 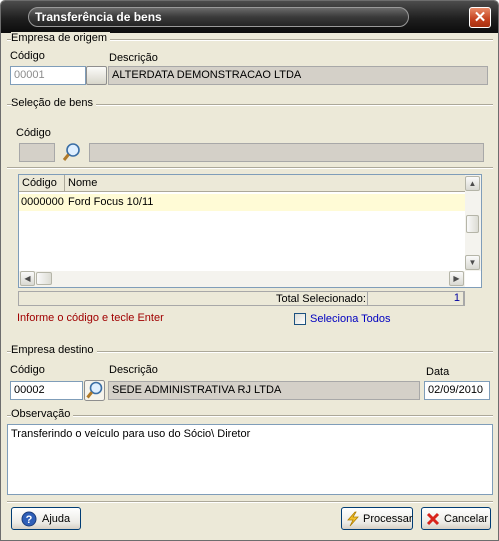 What do you see at coordinates (98, 17) in the screenshot?
I see `window-title: Transferência de bens` at bounding box center [98, 17].